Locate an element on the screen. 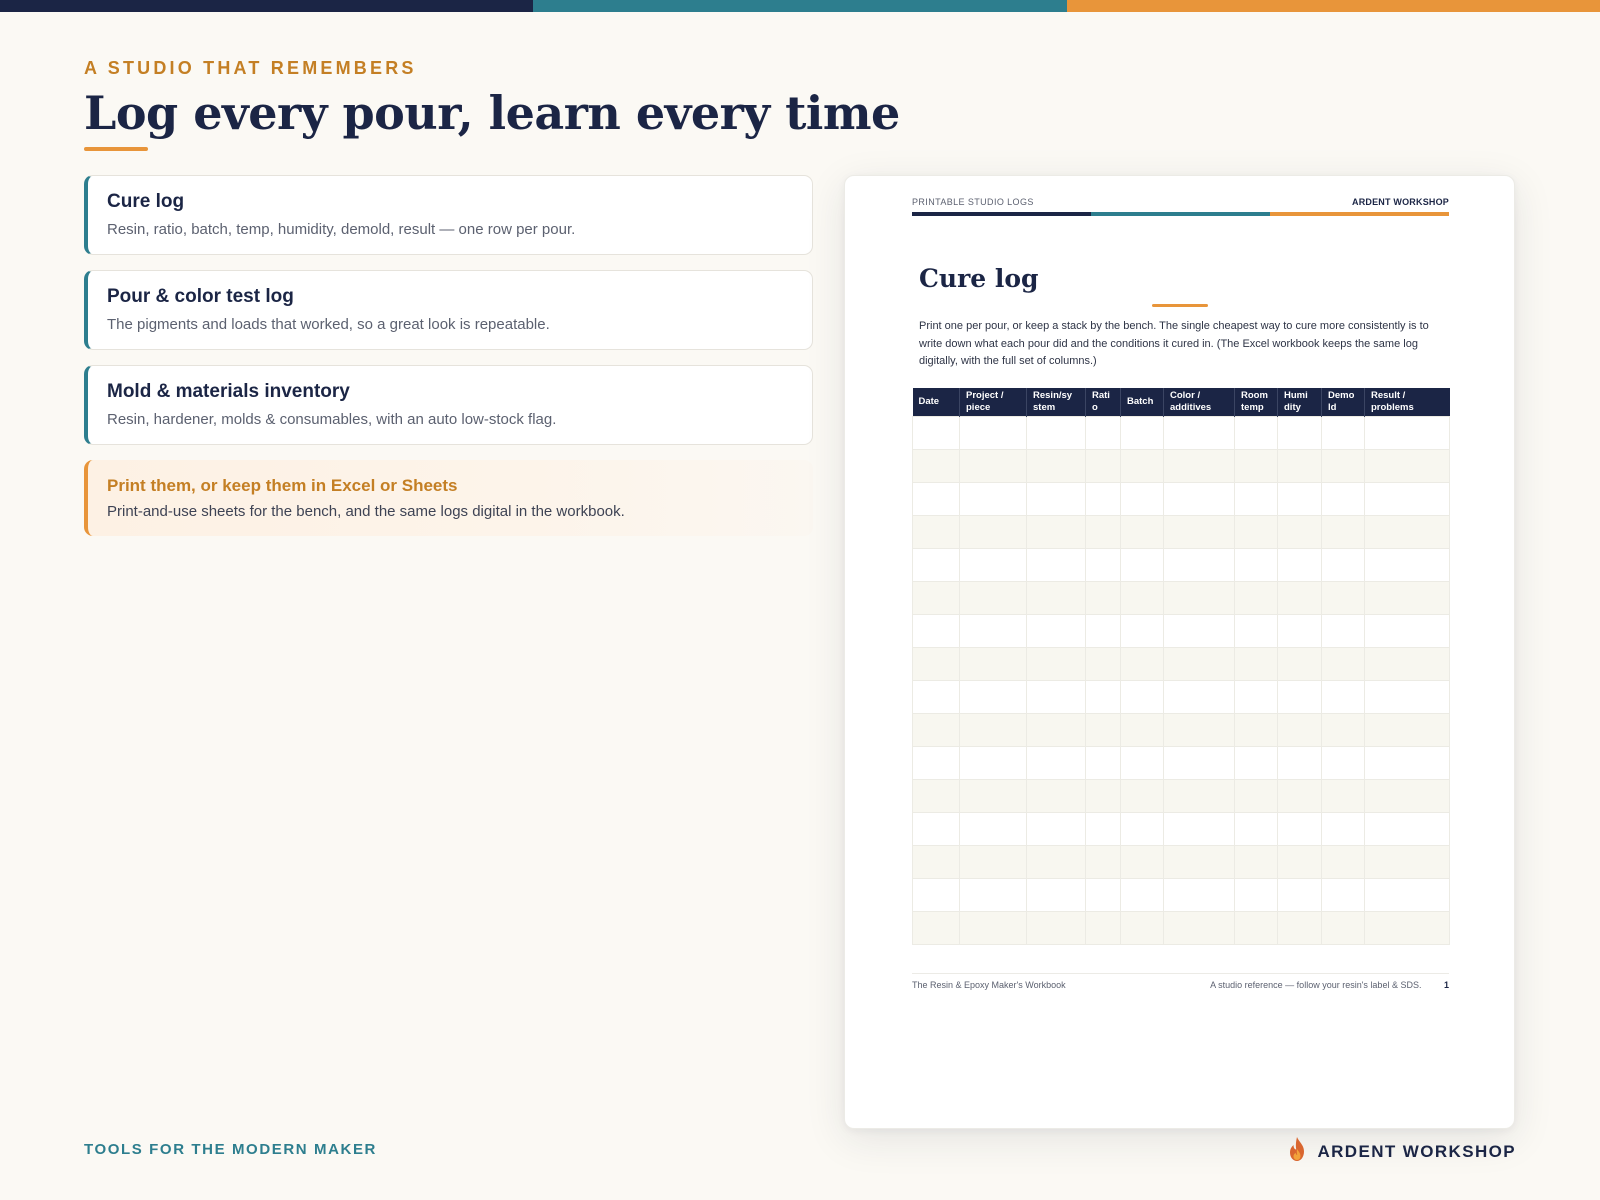 The height and width of the screenshot is (1200, 1600). column-header-date: Date is located at coordinates (936, 402).